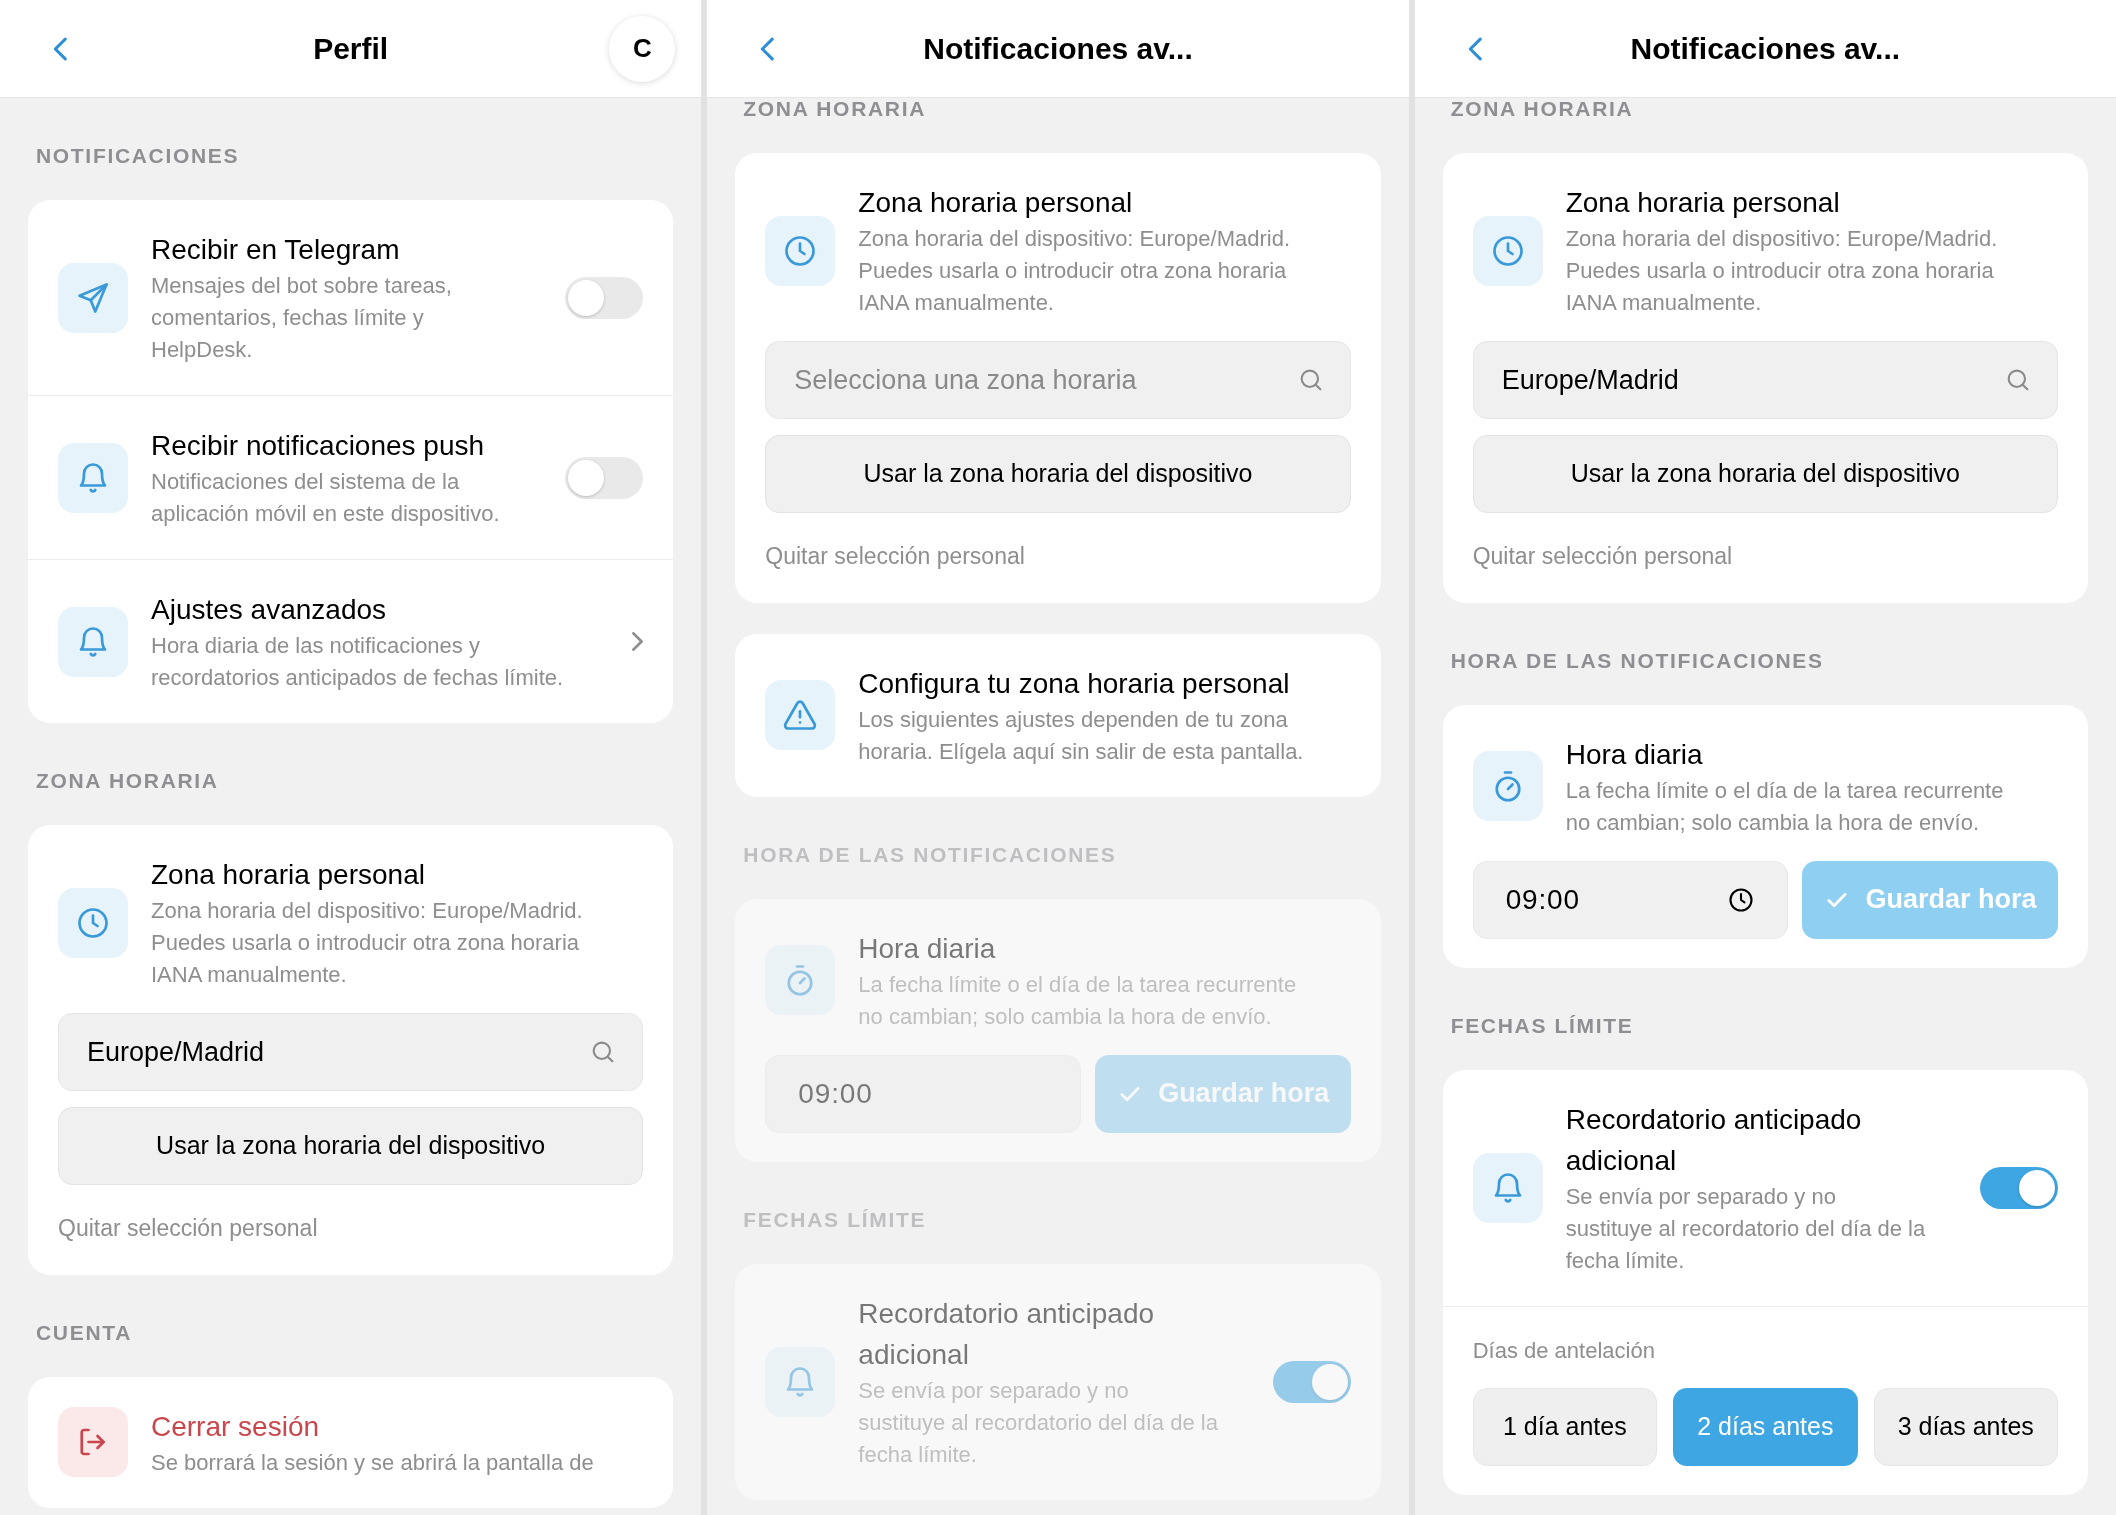 The image size is (2116, 1515). Describe the element at coordinates (642, 48) in the screenshot. I see `avatar-button: C` at that location.